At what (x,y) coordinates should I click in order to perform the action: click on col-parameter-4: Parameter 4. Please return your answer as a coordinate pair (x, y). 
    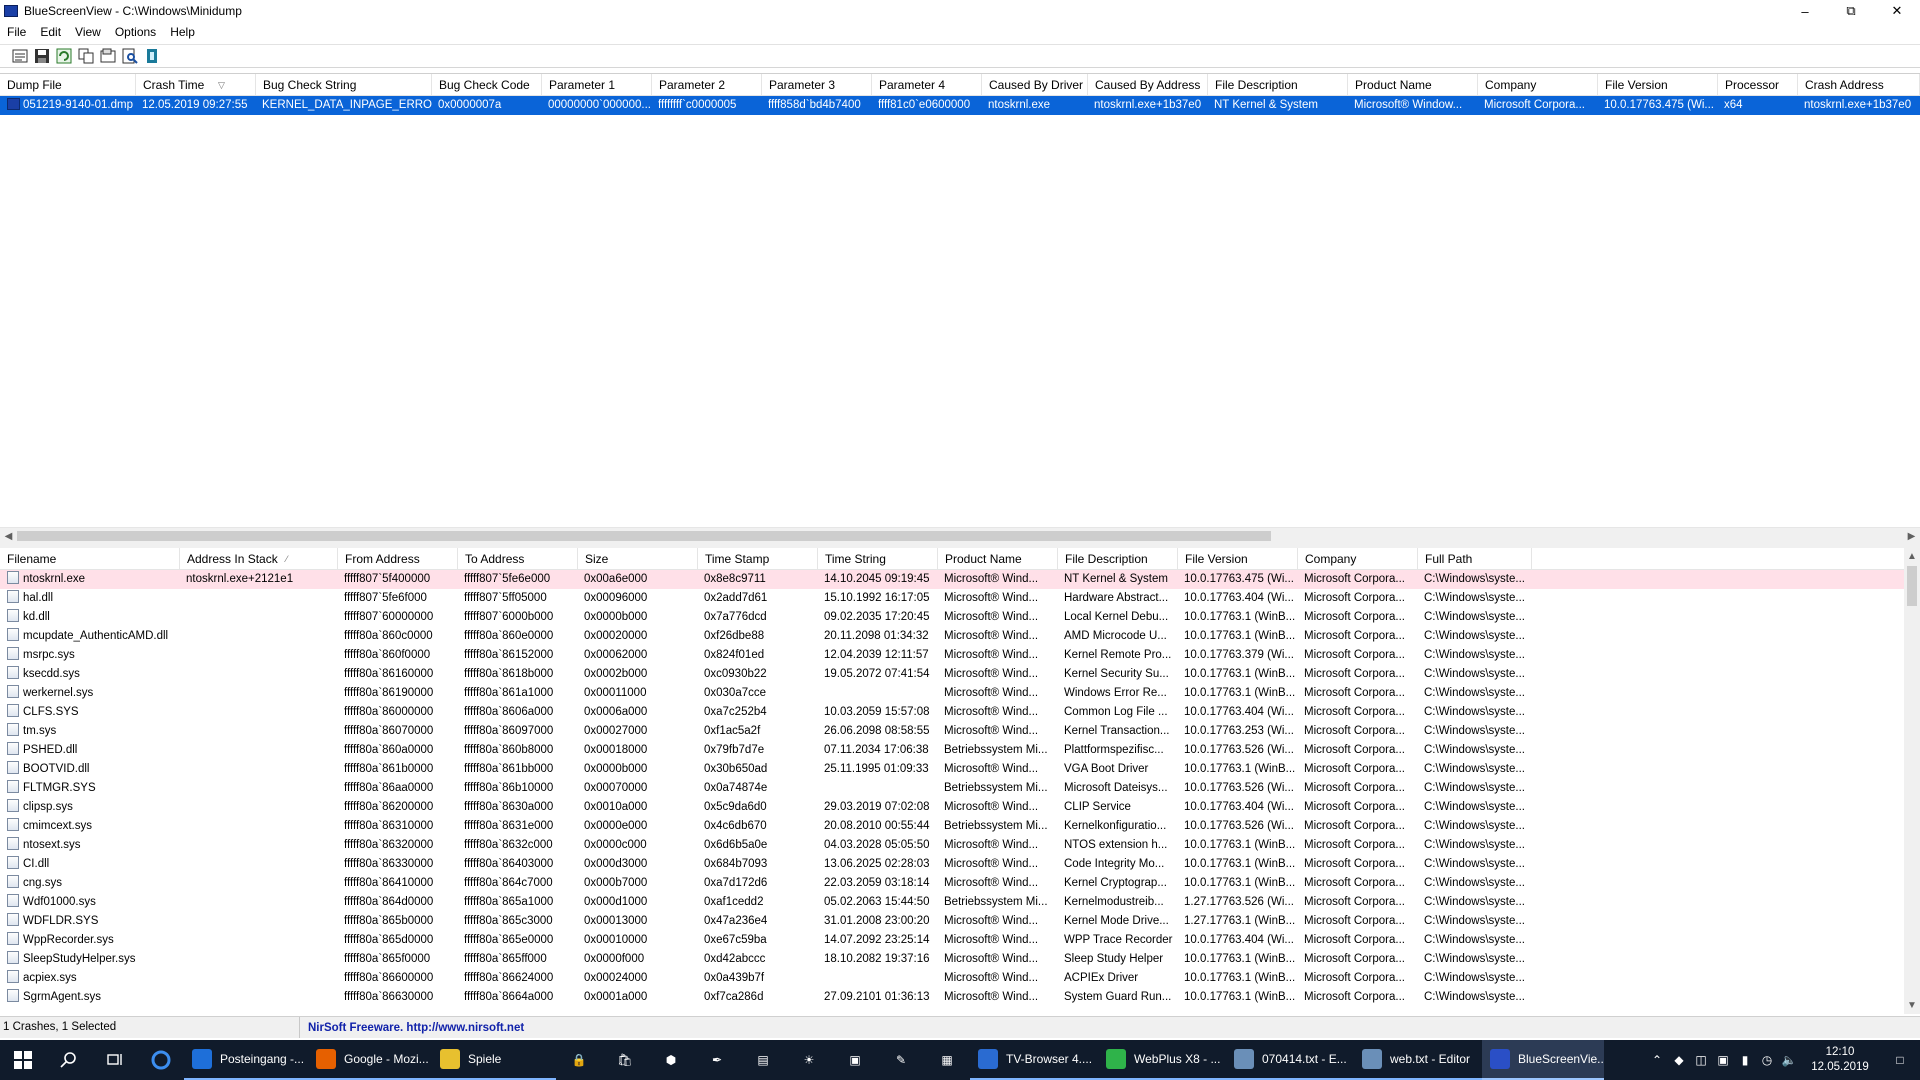
    Looking at the image, I should click on (927, 85).